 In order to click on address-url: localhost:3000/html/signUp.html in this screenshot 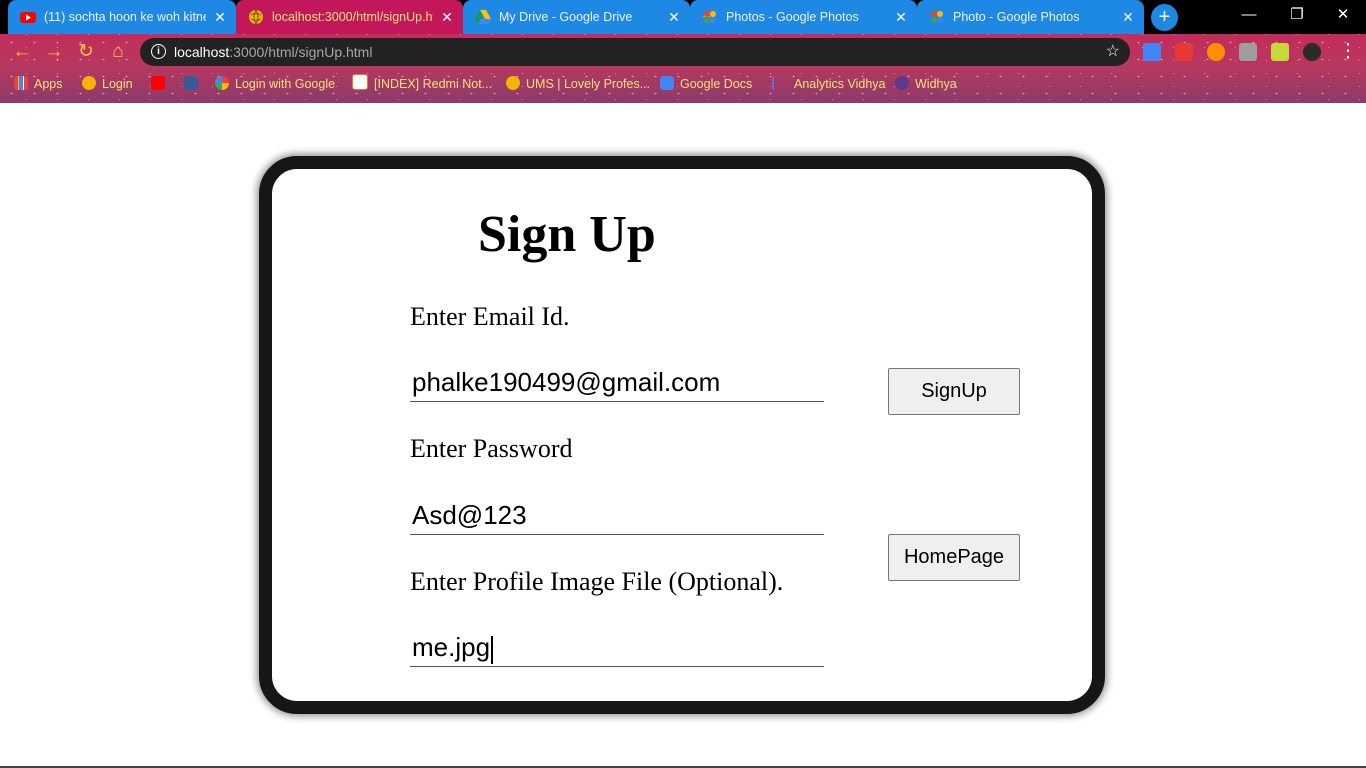, I will do `click(273, 52)`.